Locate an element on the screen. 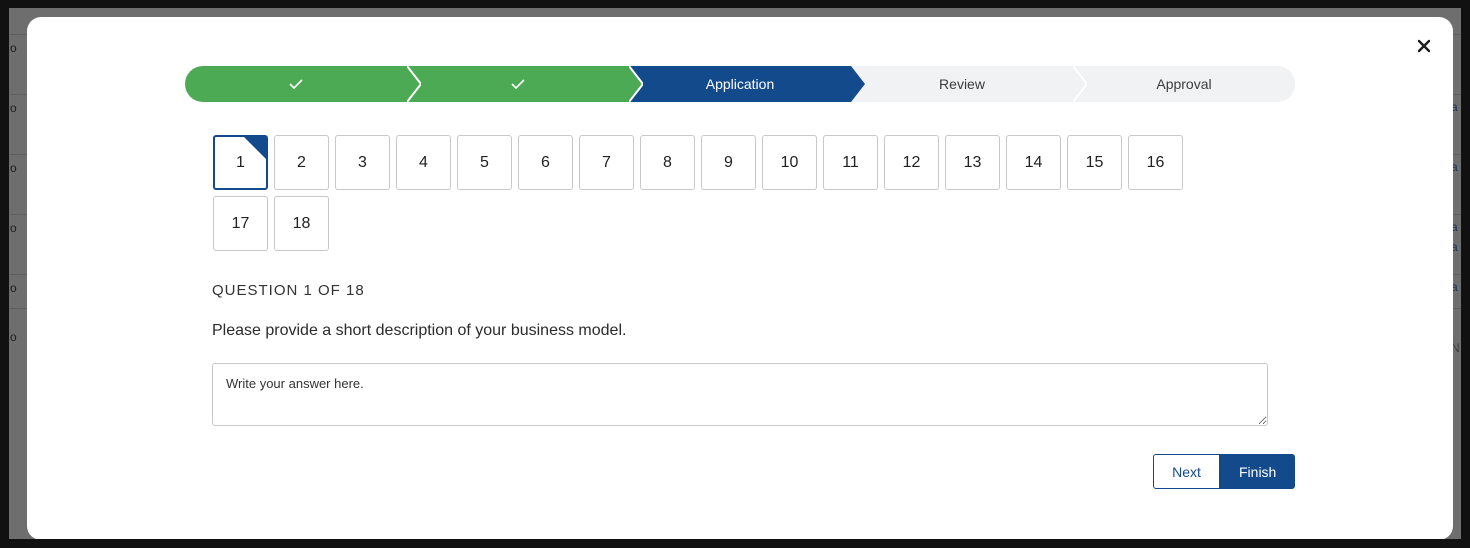  question-tab-7: 7 is located at coordinates (606, 162).